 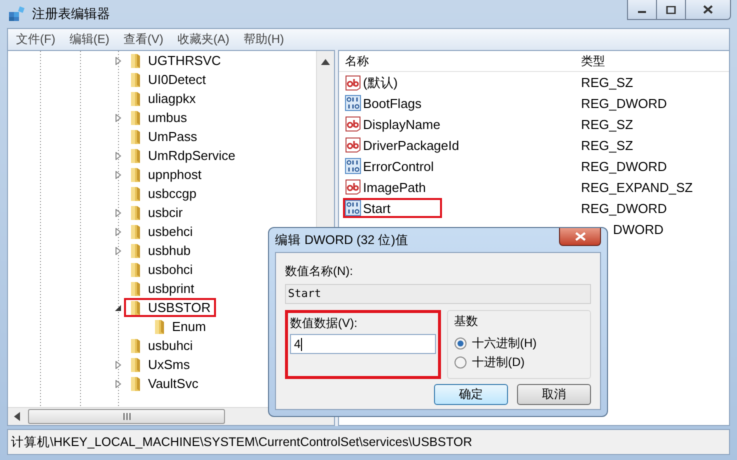 What do you see at coordinates (71, 14) in the screenshot?
I see `window-title: 注册表编辑器` at bounding box center [71, 14].